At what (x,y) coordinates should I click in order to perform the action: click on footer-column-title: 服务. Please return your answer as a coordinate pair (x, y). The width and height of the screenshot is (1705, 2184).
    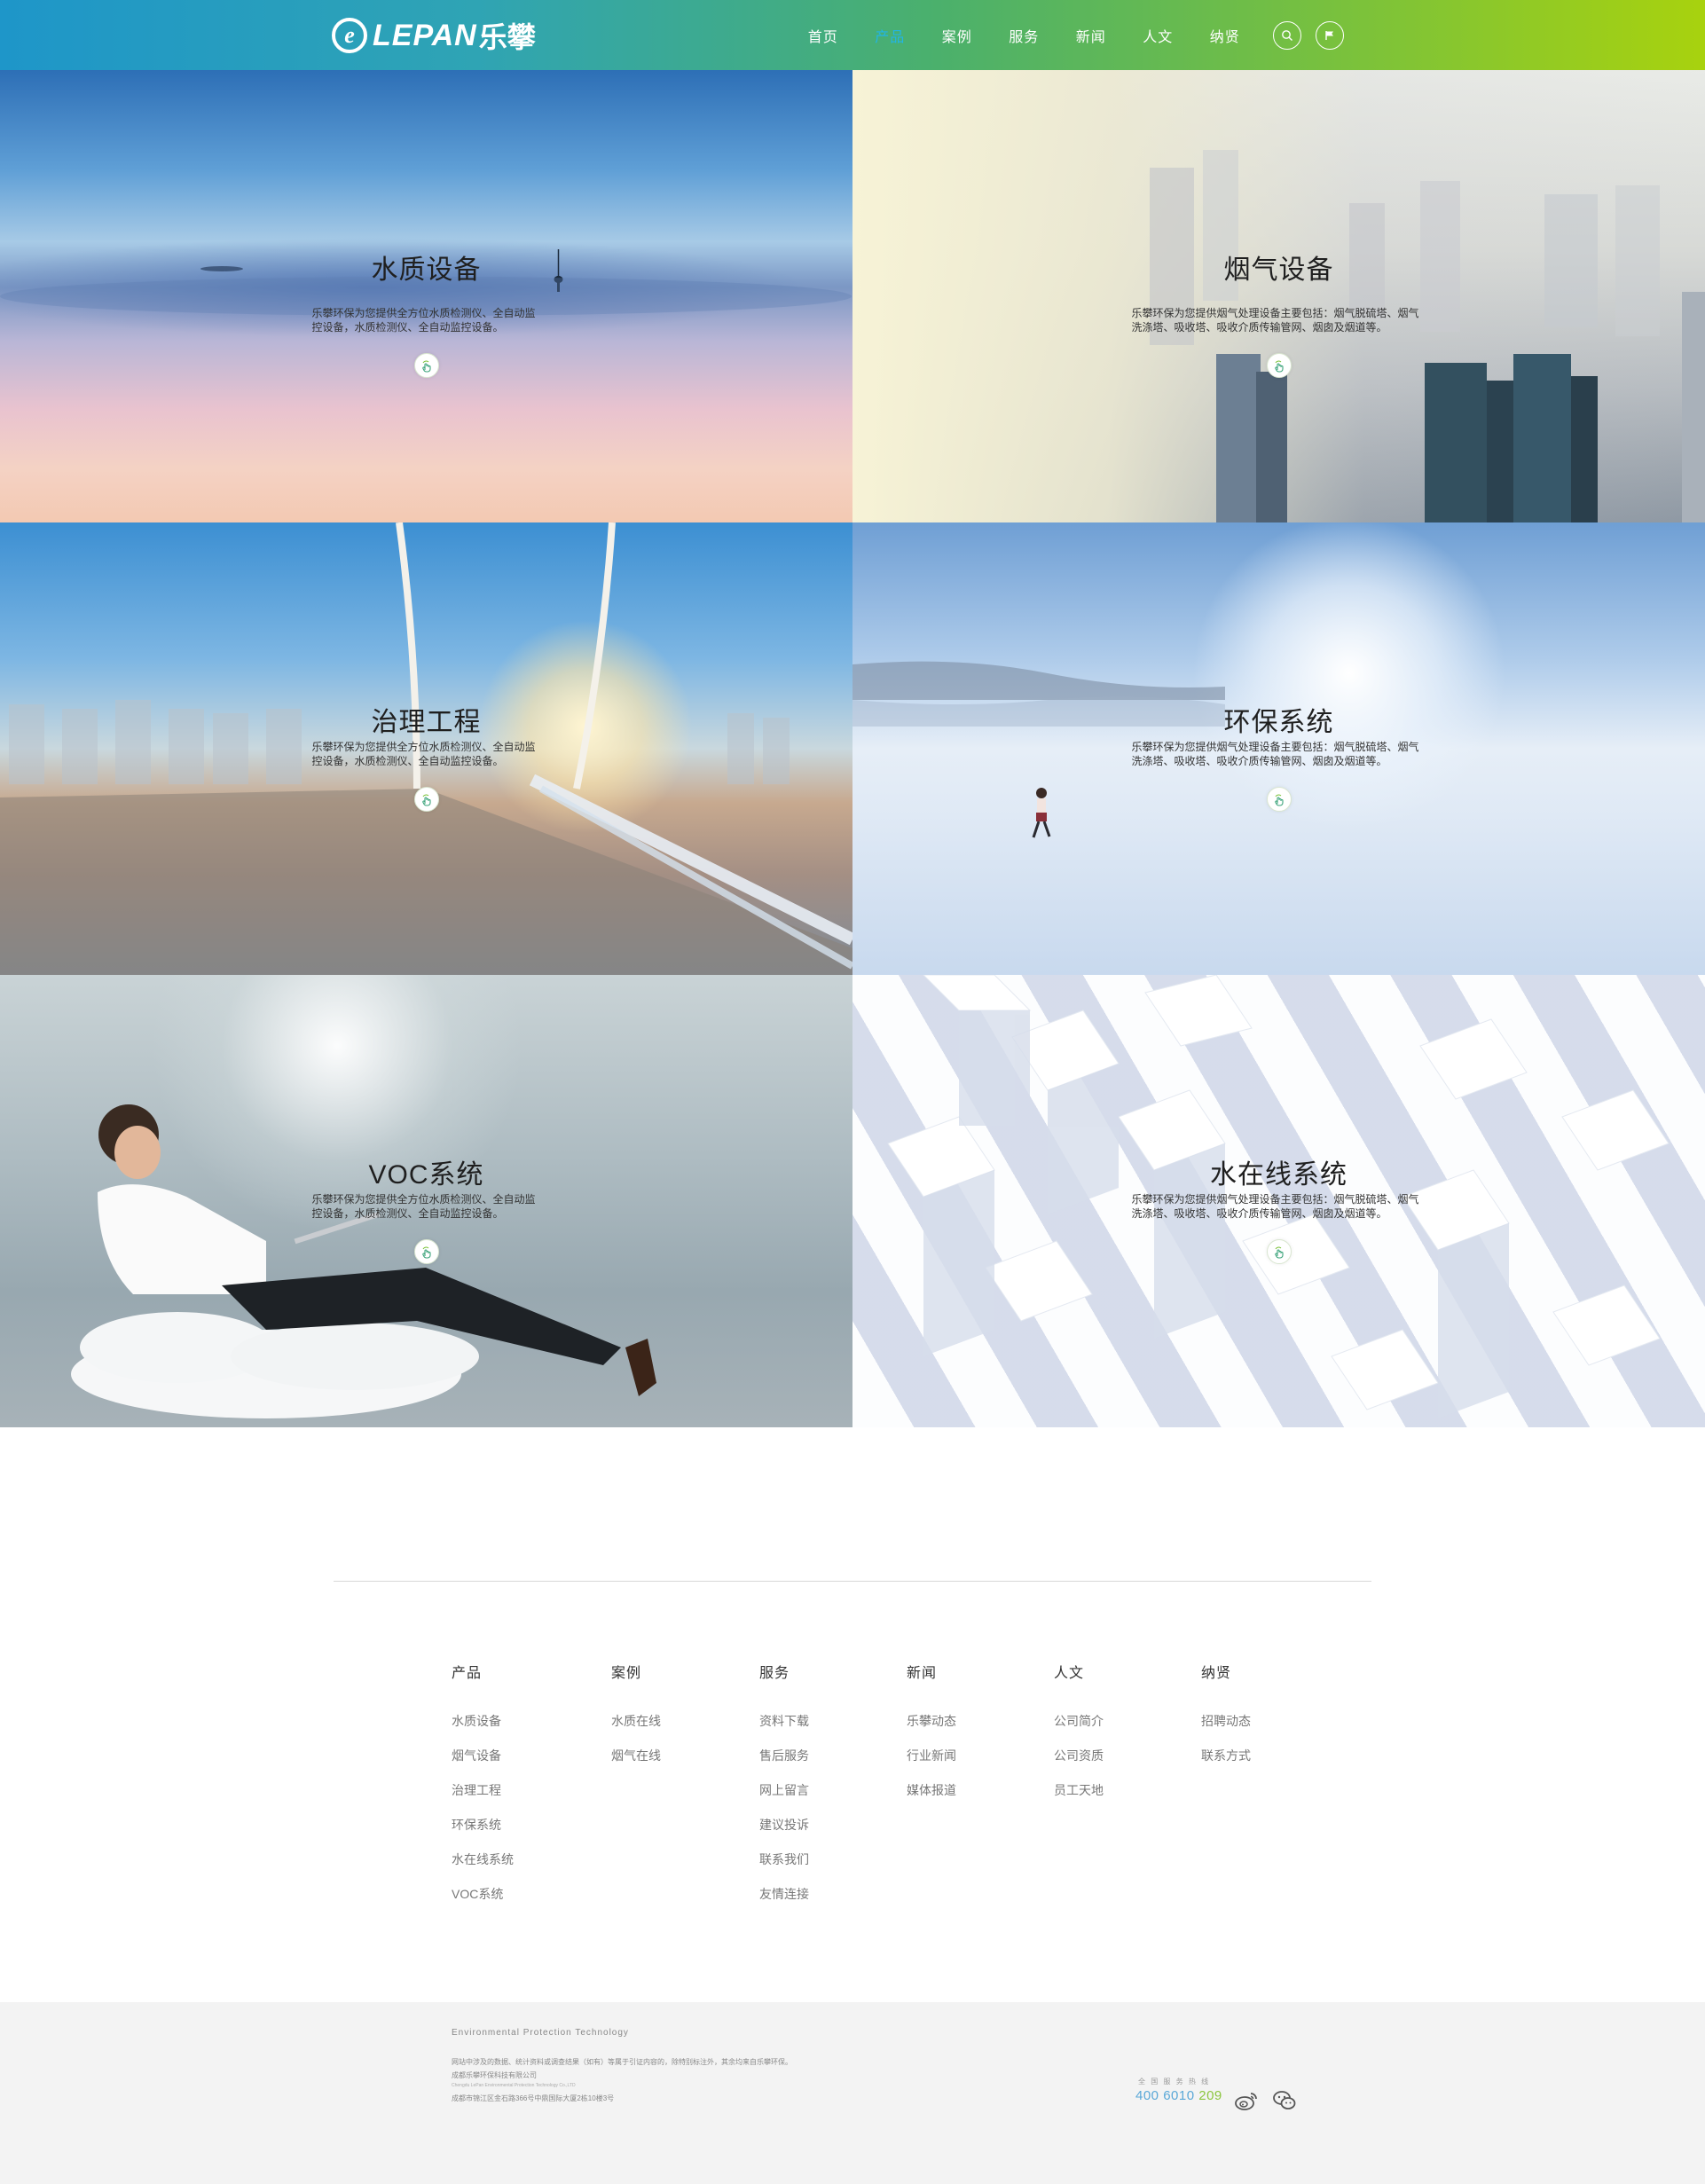
    Looking at the image, I should click on (774, 1673).